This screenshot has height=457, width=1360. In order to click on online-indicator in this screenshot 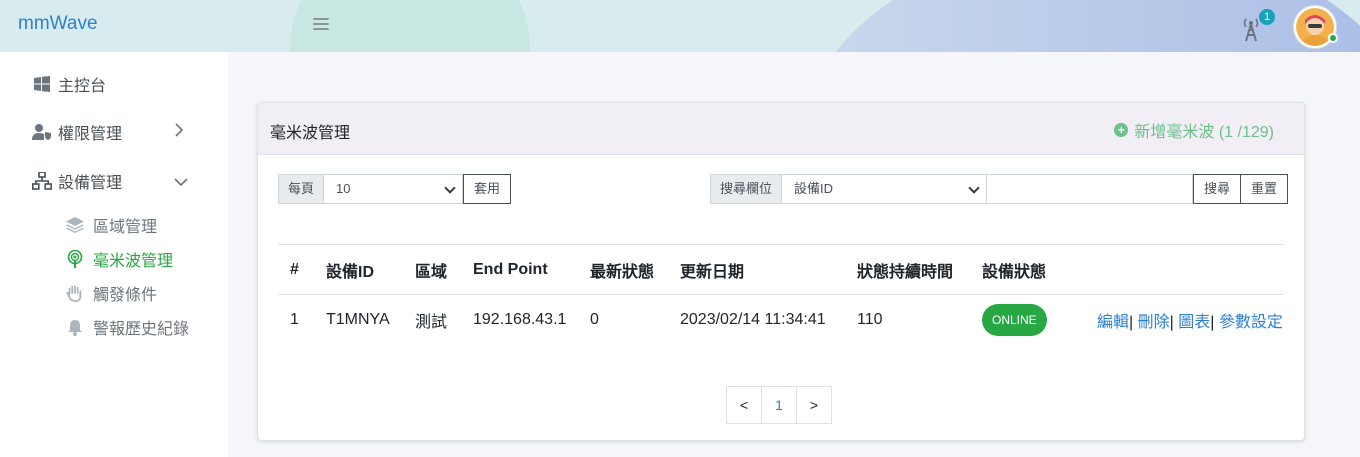, I will do `click(1333, 38)`.